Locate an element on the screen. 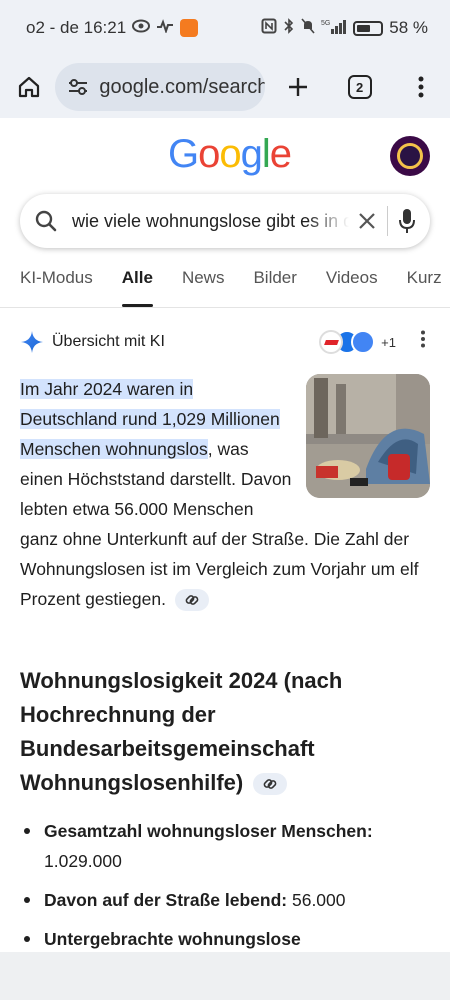 The width and height of the screenshot is (450, 1000). address-bar: google.com/search is located at coordinates (160, 87).